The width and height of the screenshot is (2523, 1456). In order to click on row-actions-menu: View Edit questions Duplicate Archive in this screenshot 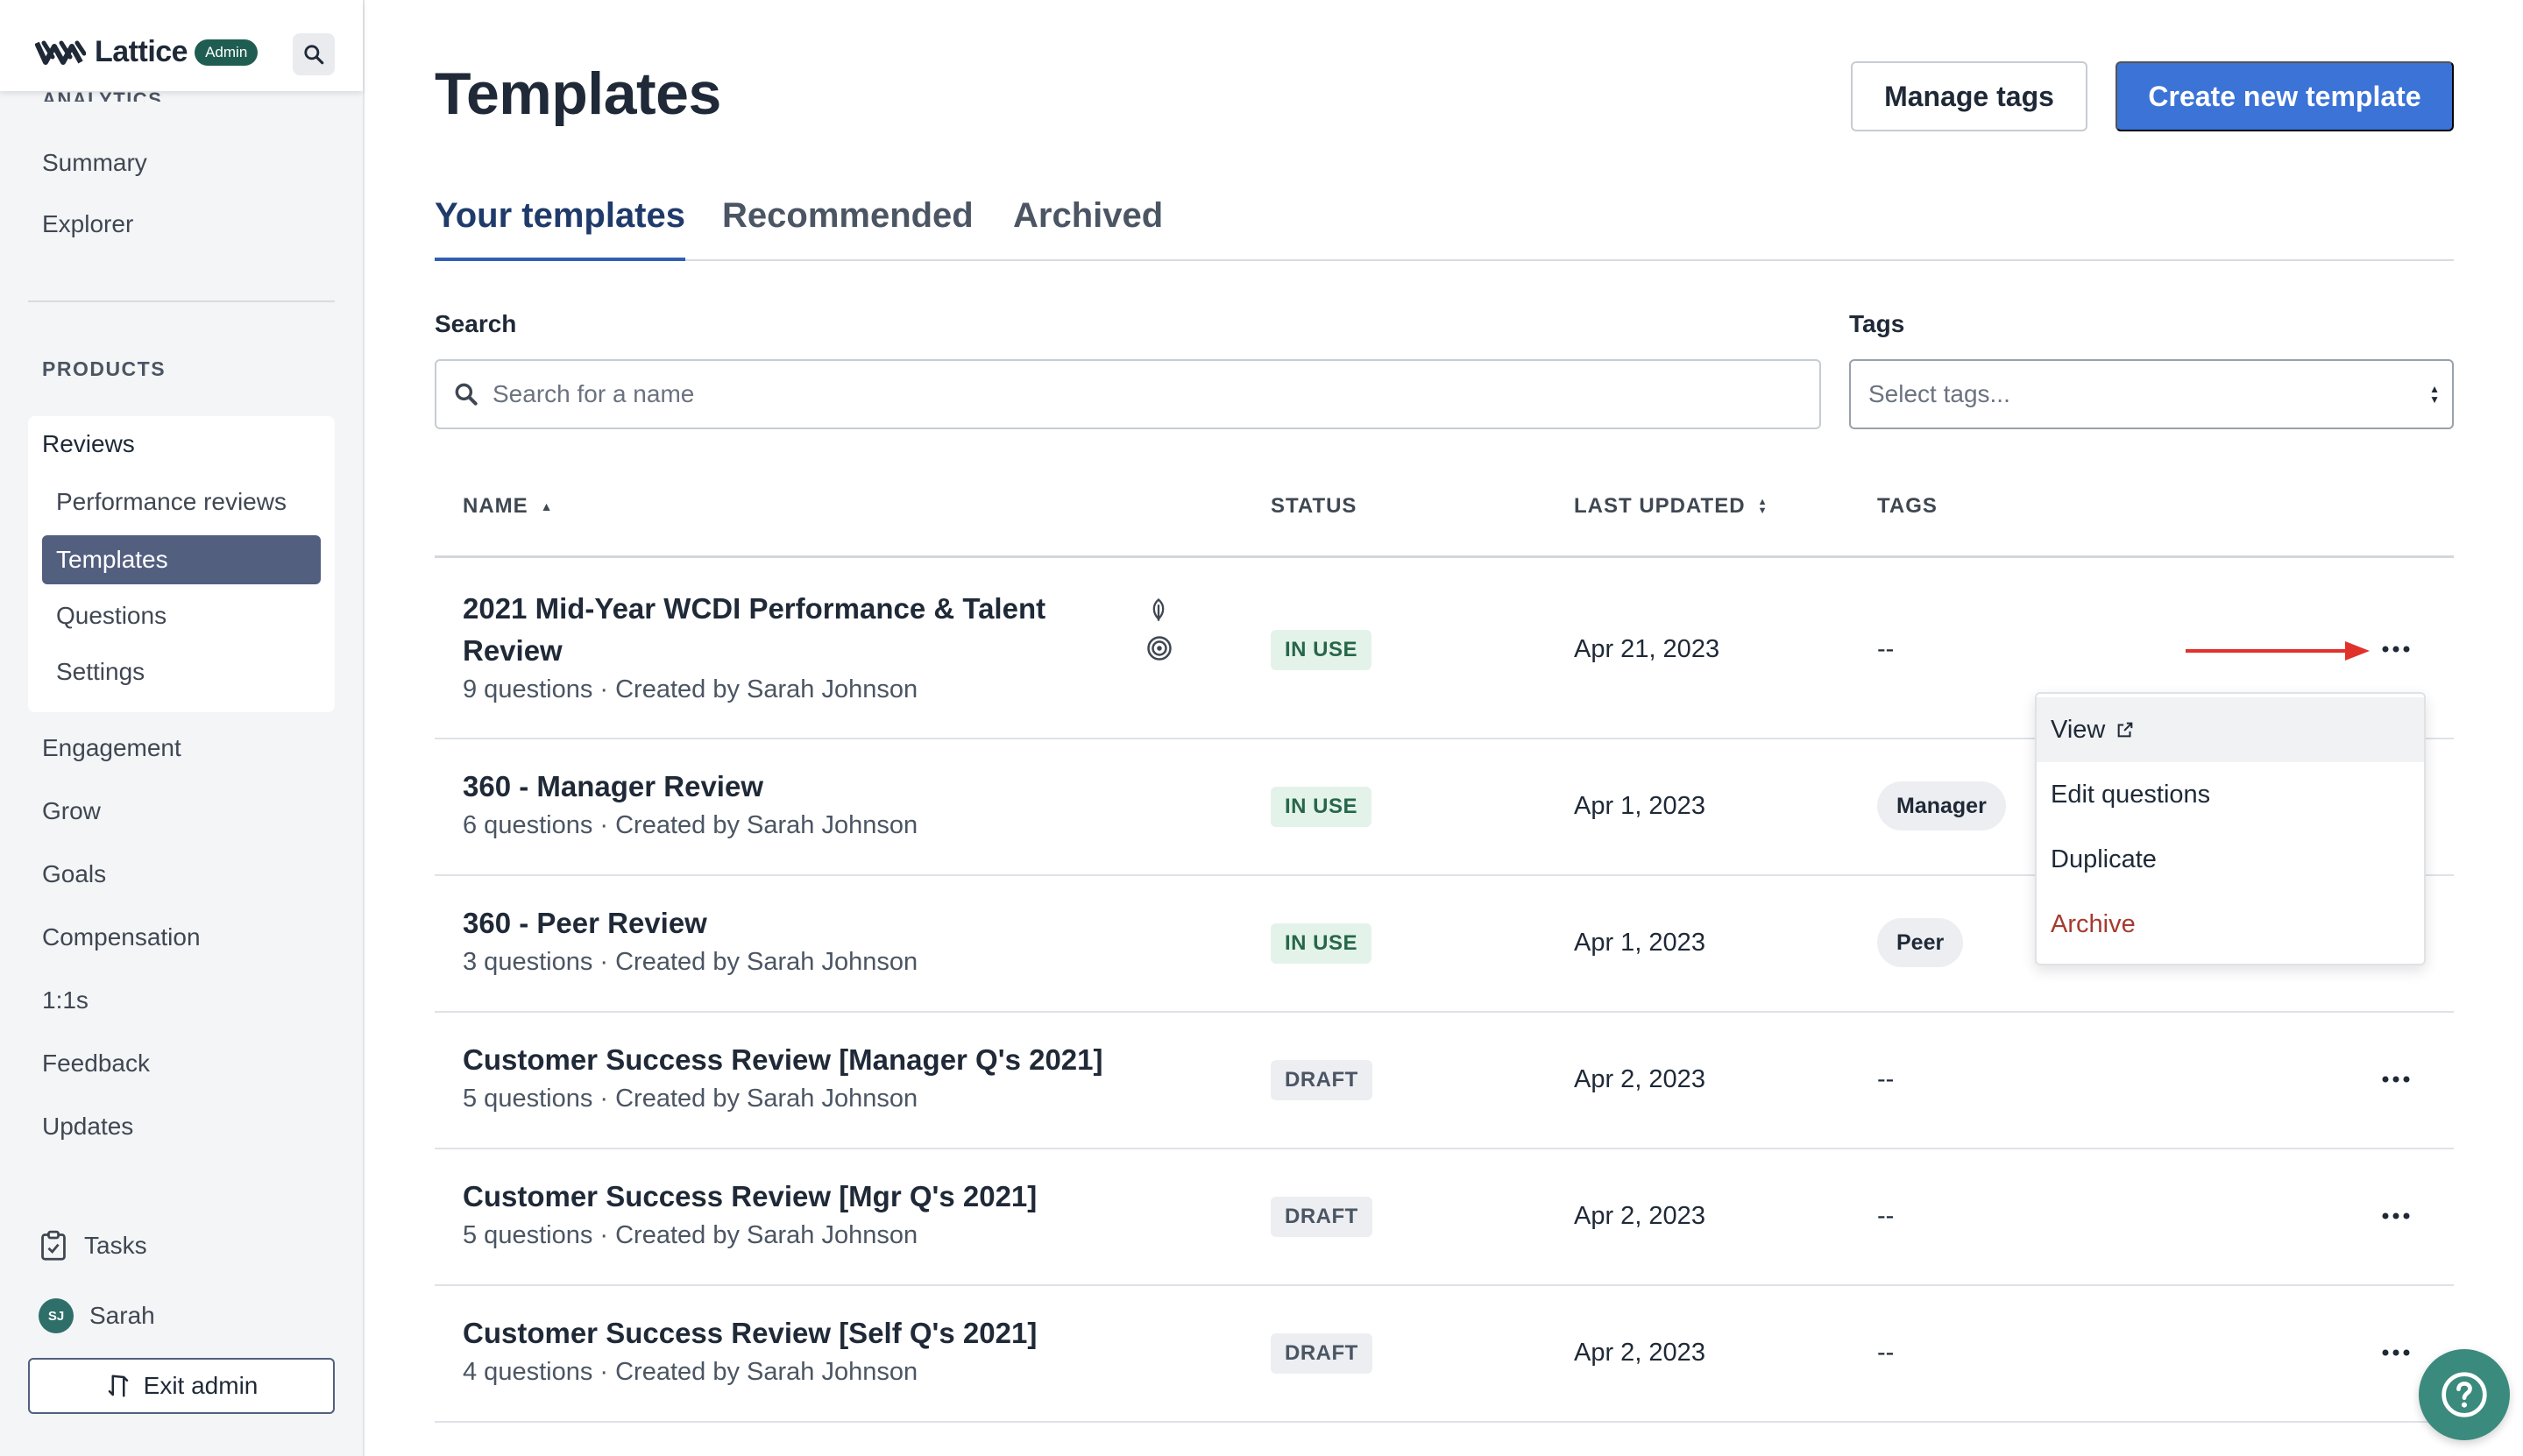, I will do `click(2230, 828)`.